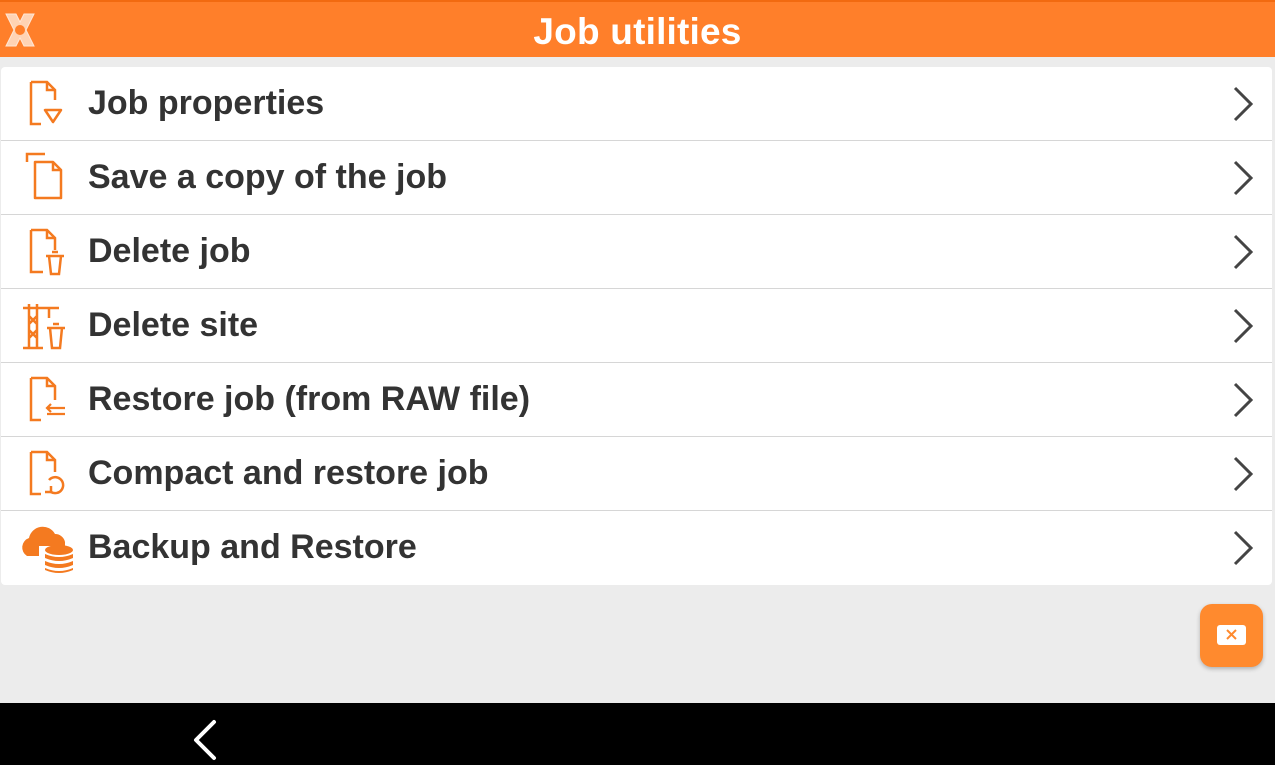  I want to click on cloud-database-icon, so click(47, 549).